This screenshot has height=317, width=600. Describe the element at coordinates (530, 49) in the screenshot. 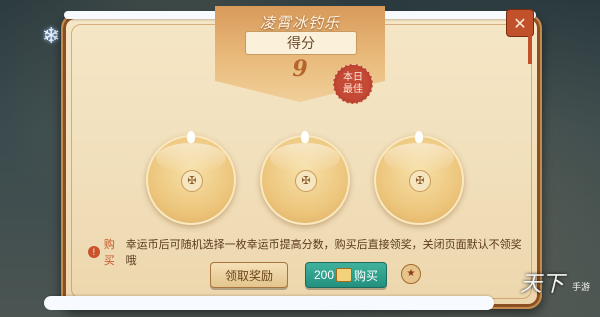

I see `tassel-decoration` at that location.